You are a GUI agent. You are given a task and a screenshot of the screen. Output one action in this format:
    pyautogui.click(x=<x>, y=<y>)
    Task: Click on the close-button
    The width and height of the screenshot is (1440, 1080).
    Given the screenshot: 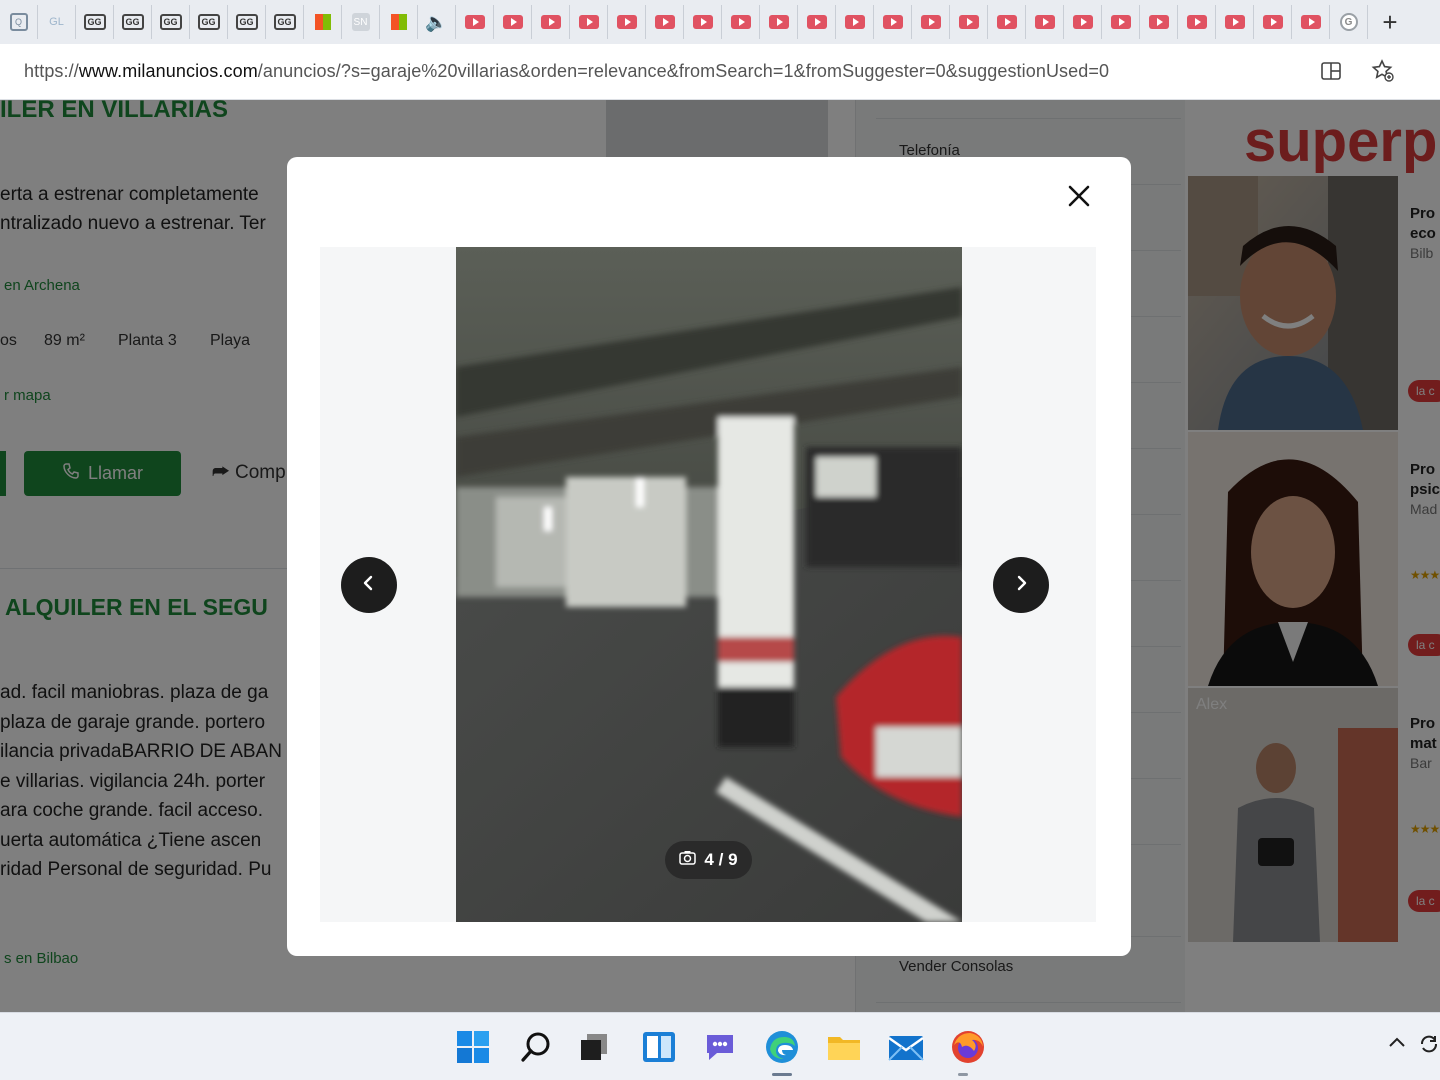 What is the action you would take?
    pyautogui.click(x=1079, y=198)
    